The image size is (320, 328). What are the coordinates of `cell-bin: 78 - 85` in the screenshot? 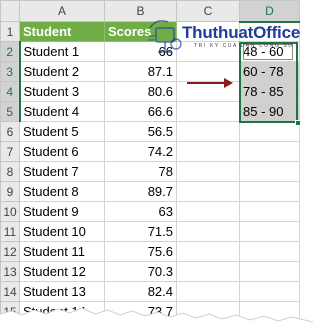 It's located at (269, 91).